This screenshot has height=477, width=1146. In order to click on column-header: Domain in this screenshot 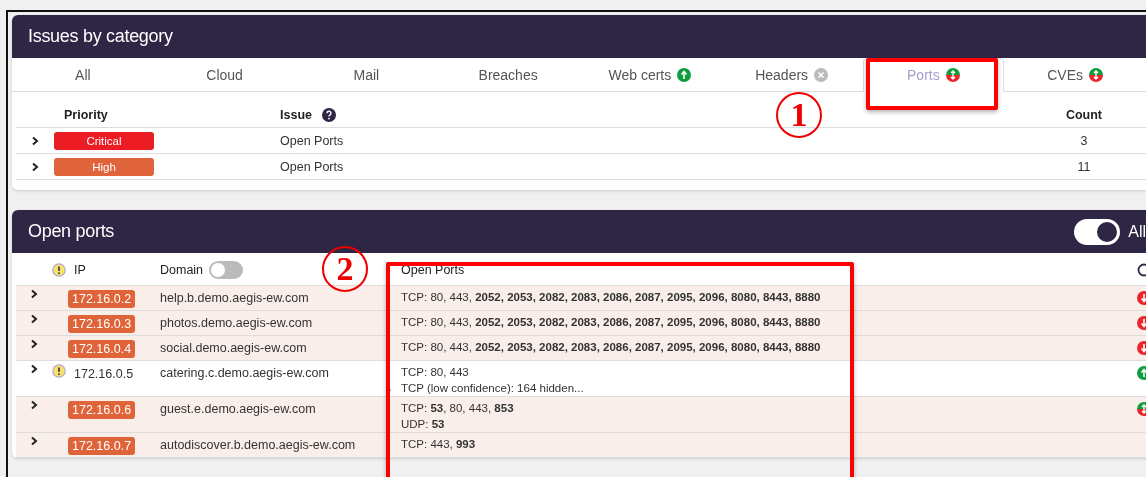, I will do `click(182, 270)`.